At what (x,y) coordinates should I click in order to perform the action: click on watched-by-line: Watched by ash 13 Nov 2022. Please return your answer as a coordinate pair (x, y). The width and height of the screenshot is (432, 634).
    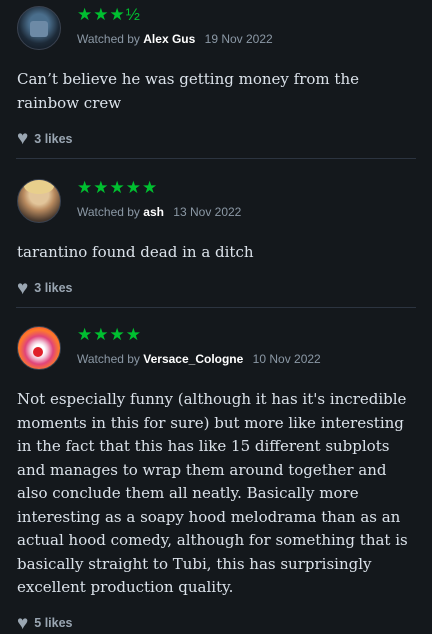
    Looking at the image, I should click on (159, 212).